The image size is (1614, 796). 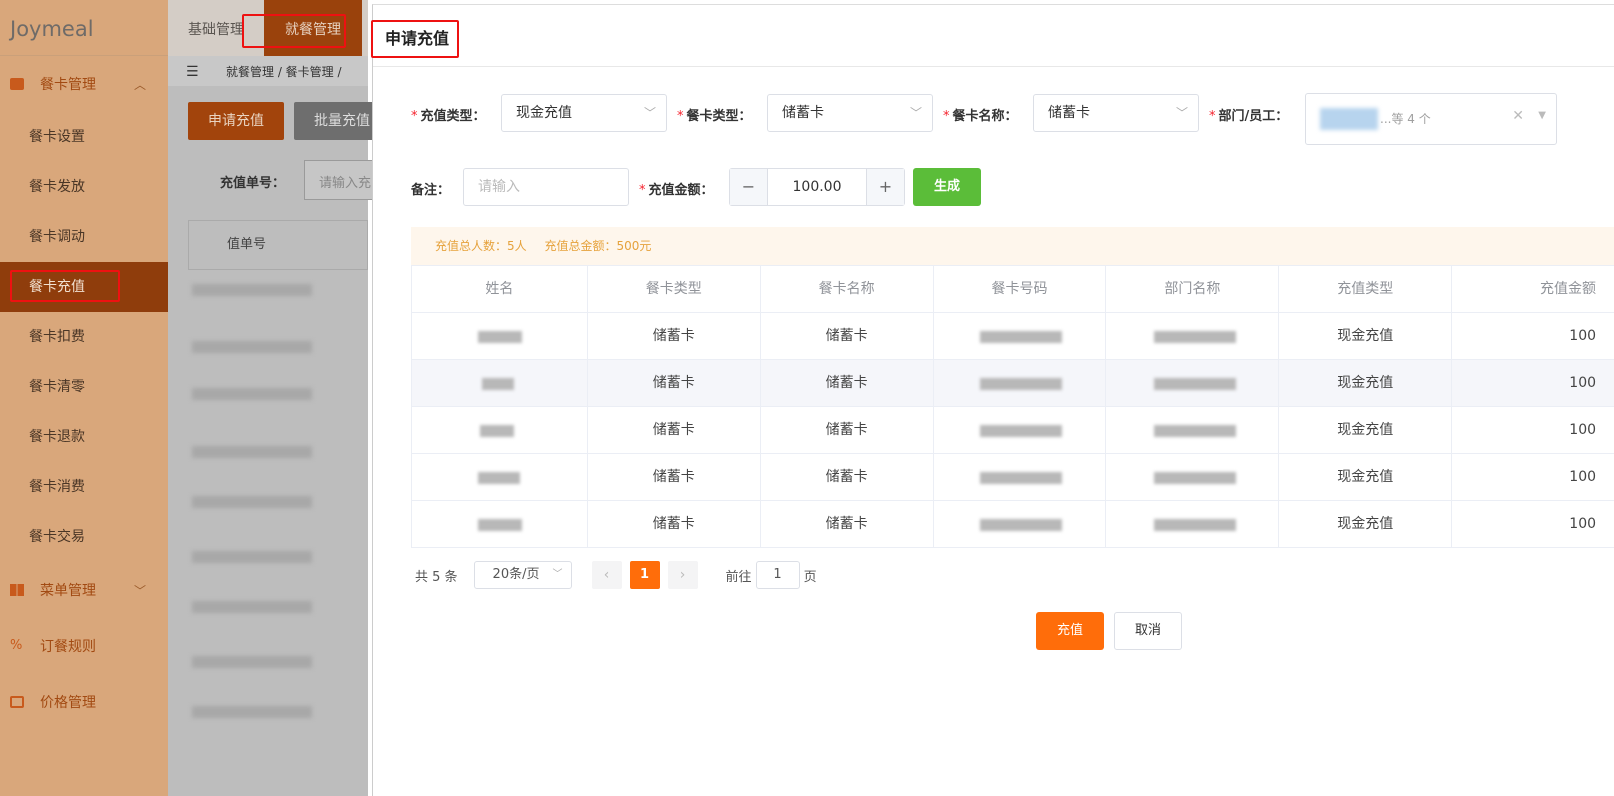 I want to click on search-label: 充值单号：, so click(x=253, y=183).